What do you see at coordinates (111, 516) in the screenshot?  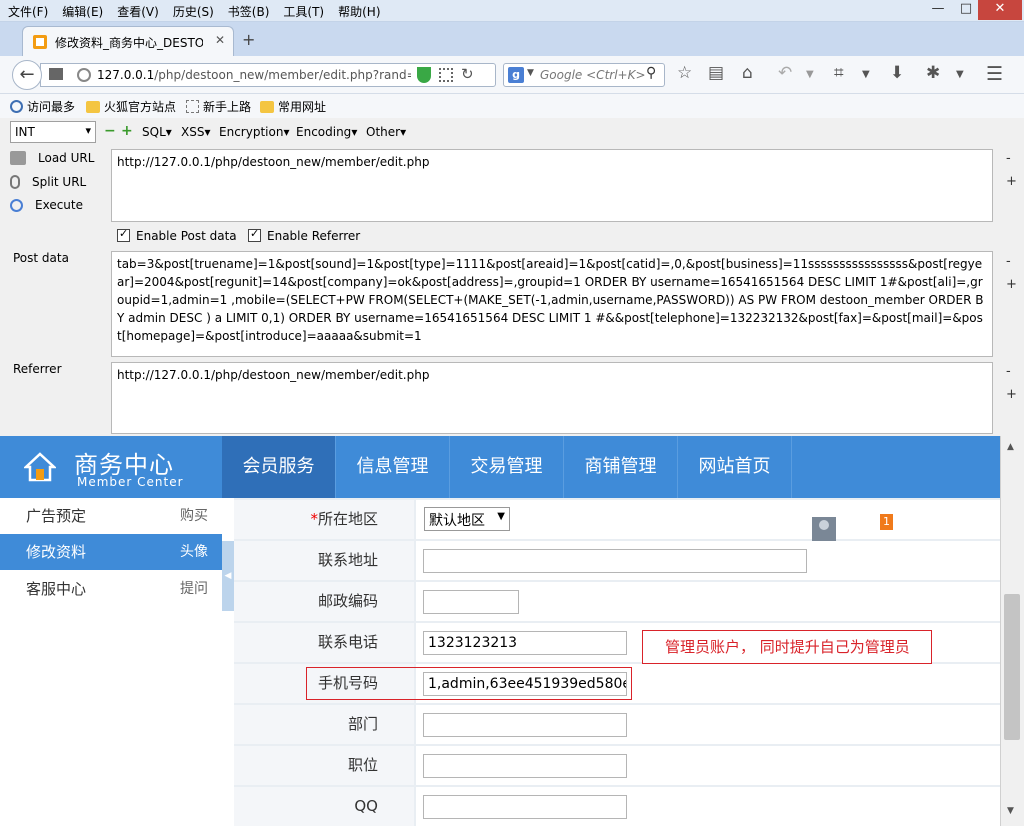 I see `sidebar-item-ad-booking: 广告预定 购买` at bounding box center [111, 516].